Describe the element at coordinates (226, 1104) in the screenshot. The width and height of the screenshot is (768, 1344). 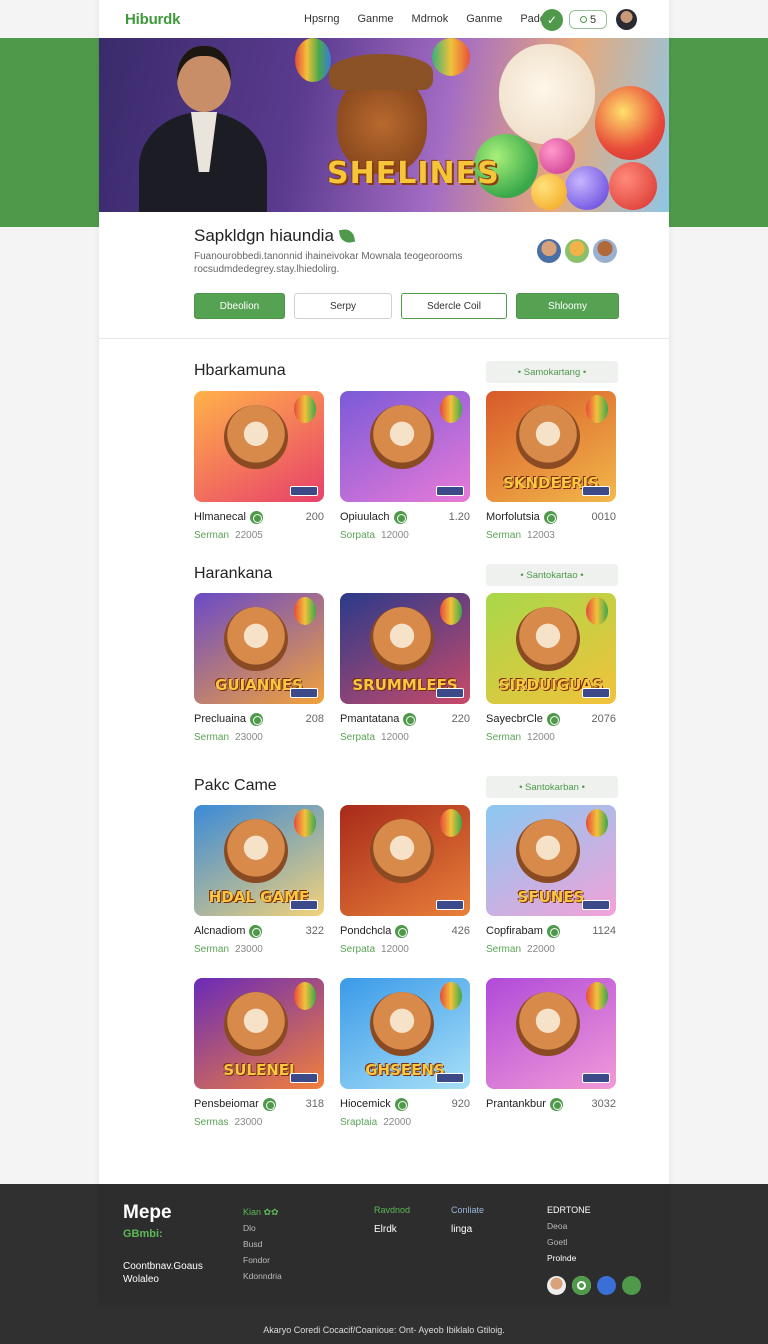
I see `game-name: Pensbeiomar` at that location.